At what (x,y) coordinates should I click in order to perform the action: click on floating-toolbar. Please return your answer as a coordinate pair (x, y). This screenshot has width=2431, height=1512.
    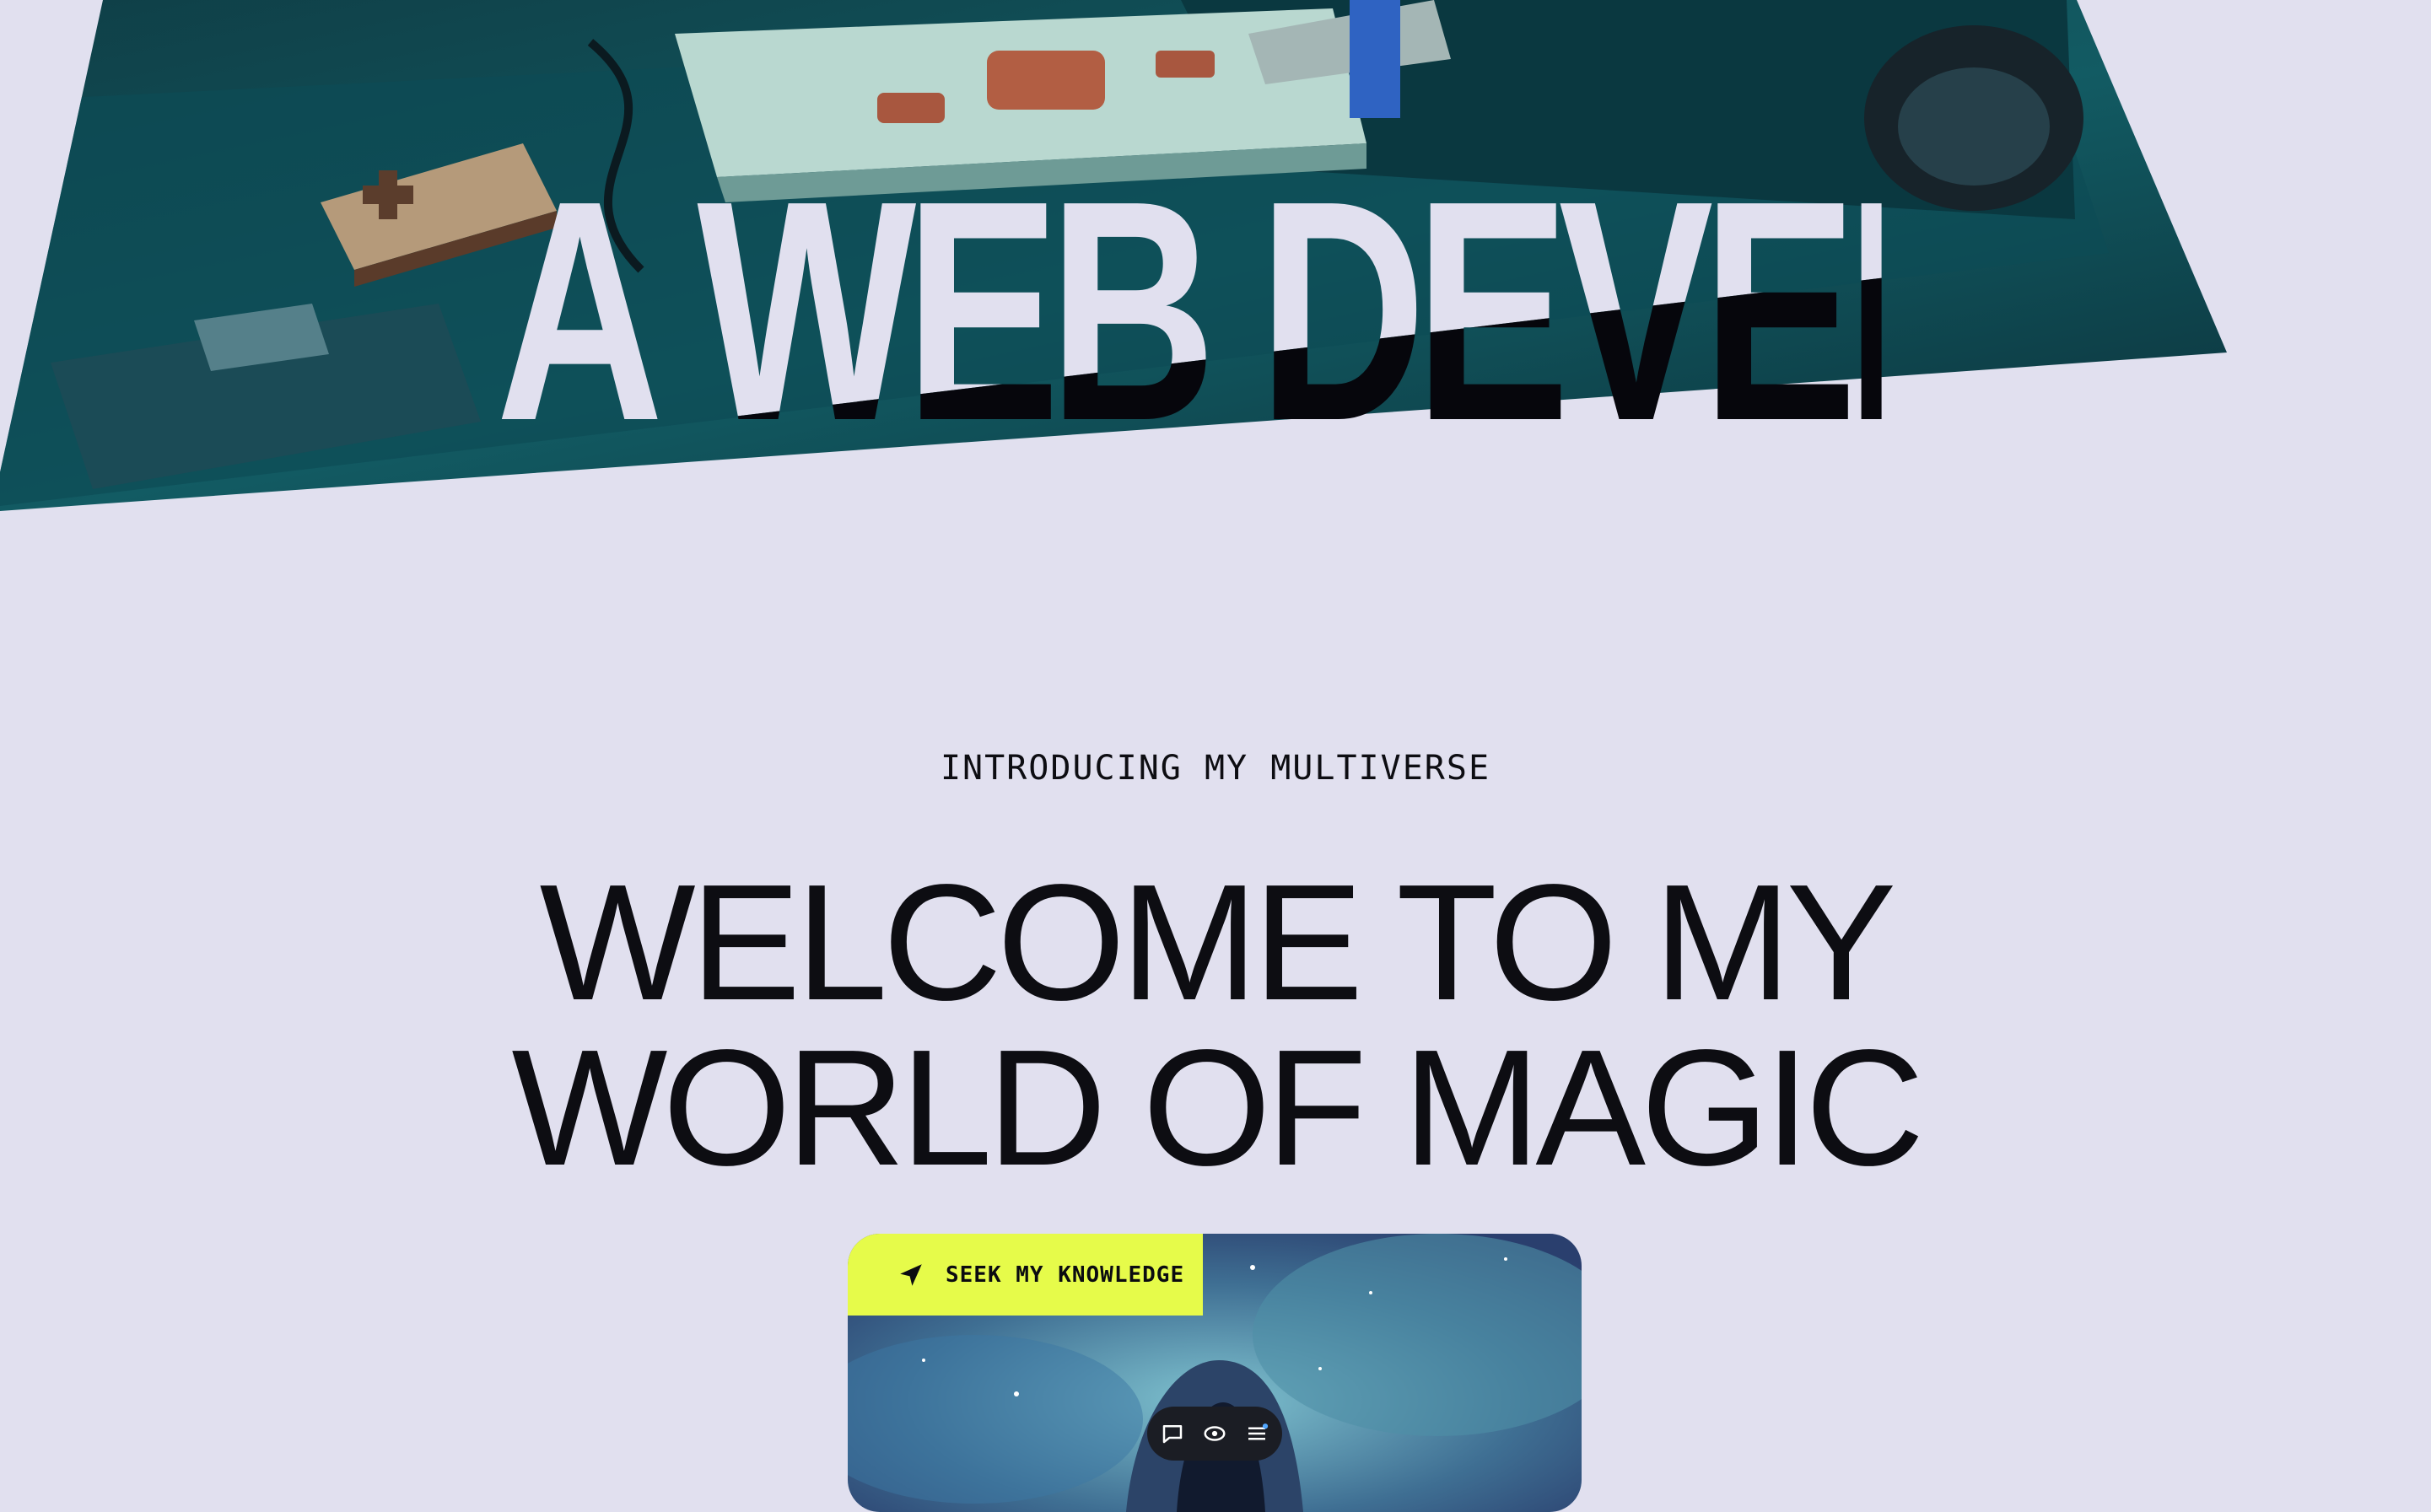
    Looking at the image, I should click on (1214, 1434).